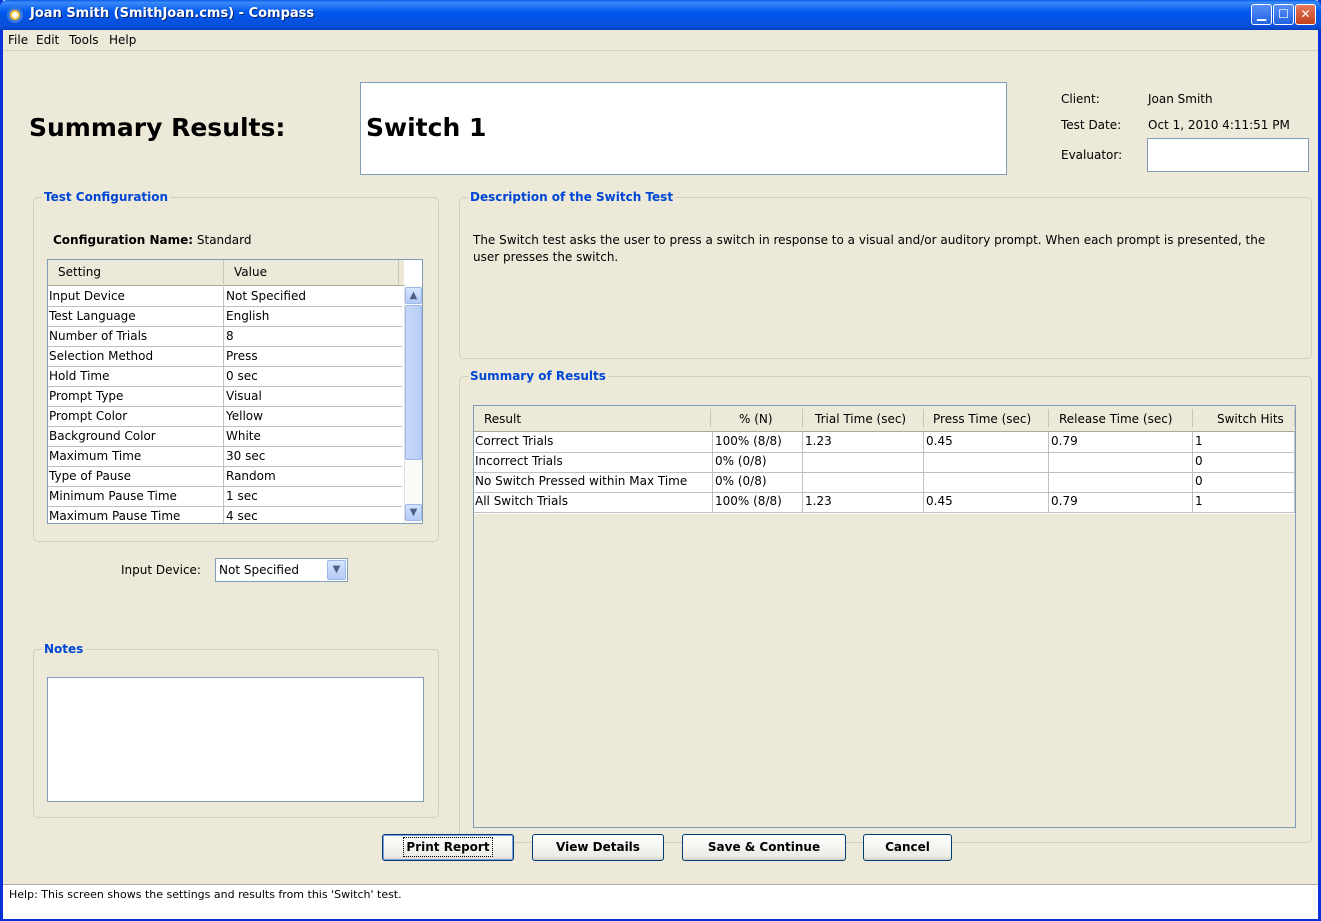 The height and width of the screenshot is (921, 1321). I want to click on result-name: All Switch Trials, so click(521, 501).